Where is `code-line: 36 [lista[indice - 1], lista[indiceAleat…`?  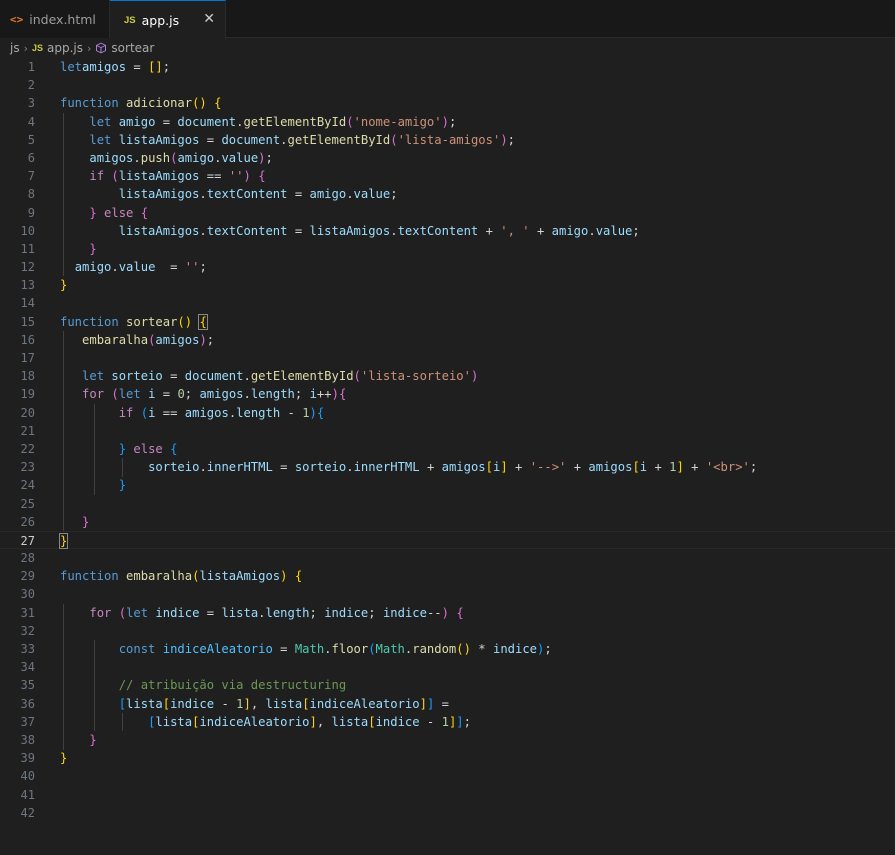 code-line: 36 [lista[indice - 1], lista[indiceAleat… is located at coordinates (447, 704).